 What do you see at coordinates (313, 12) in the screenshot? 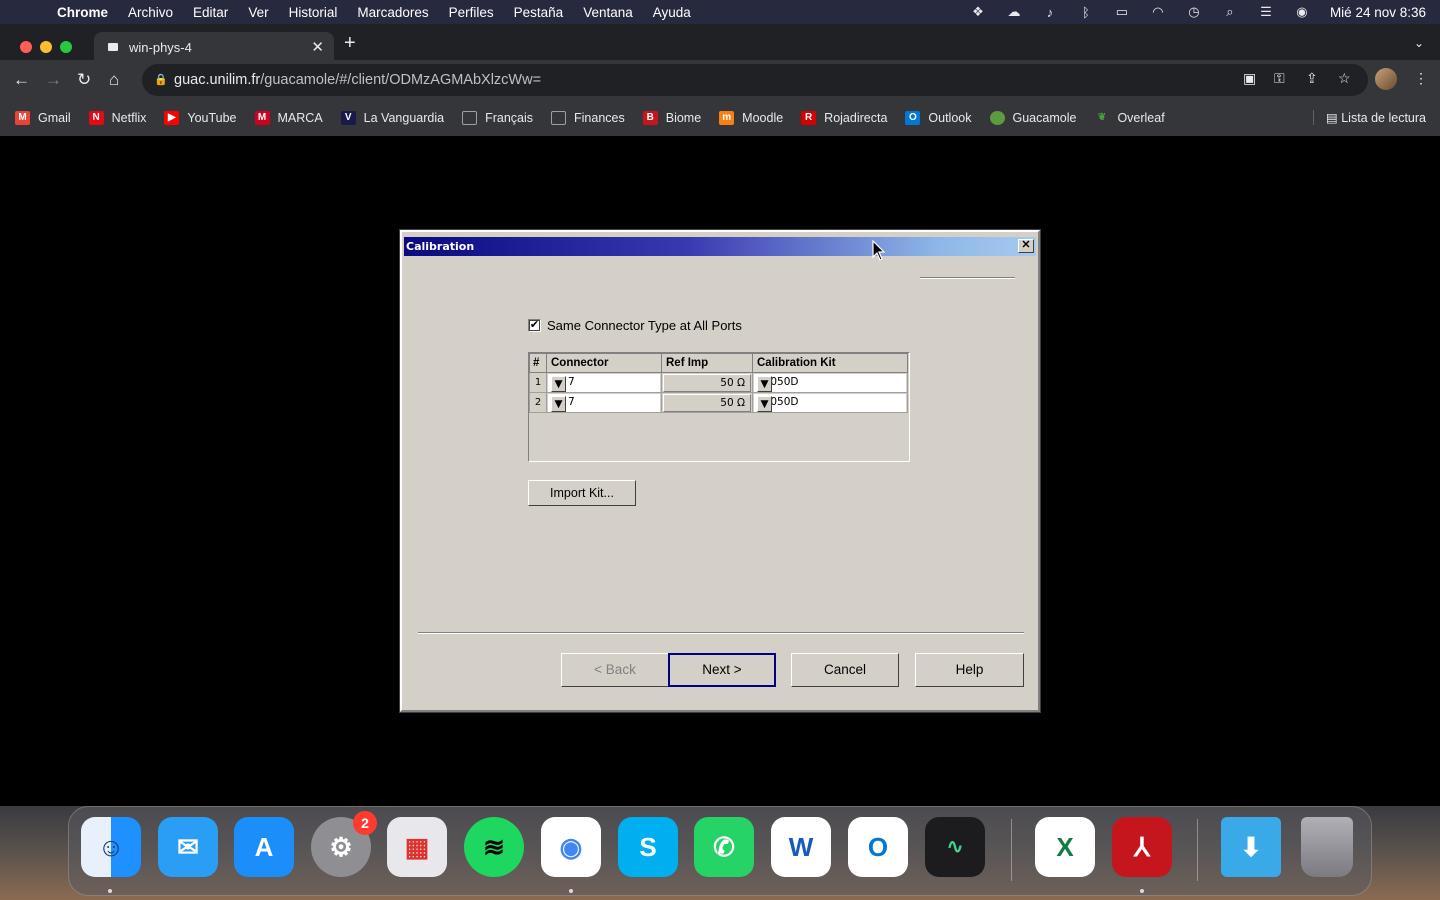
I see `menu-historial: Historial` at bounding box center [313, 12].